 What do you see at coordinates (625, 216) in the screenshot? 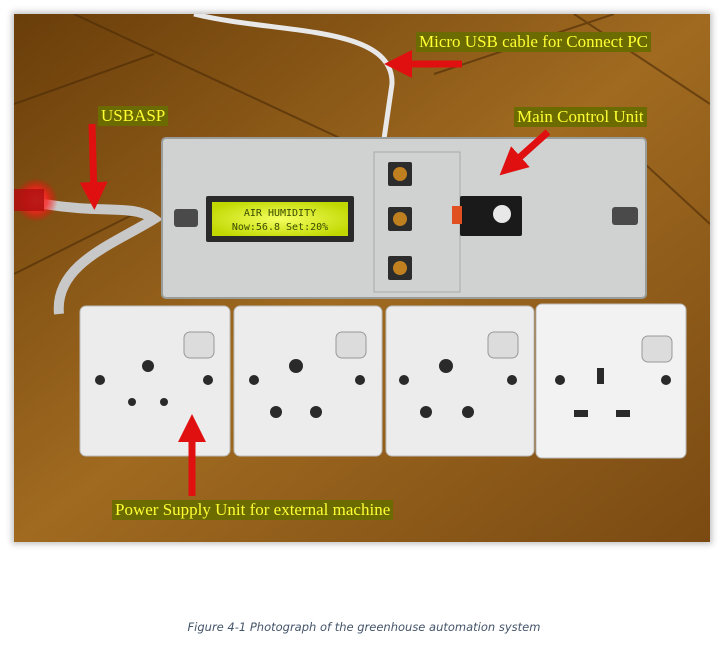
I see `mount-slot-right` at bounding box center [625, 216].